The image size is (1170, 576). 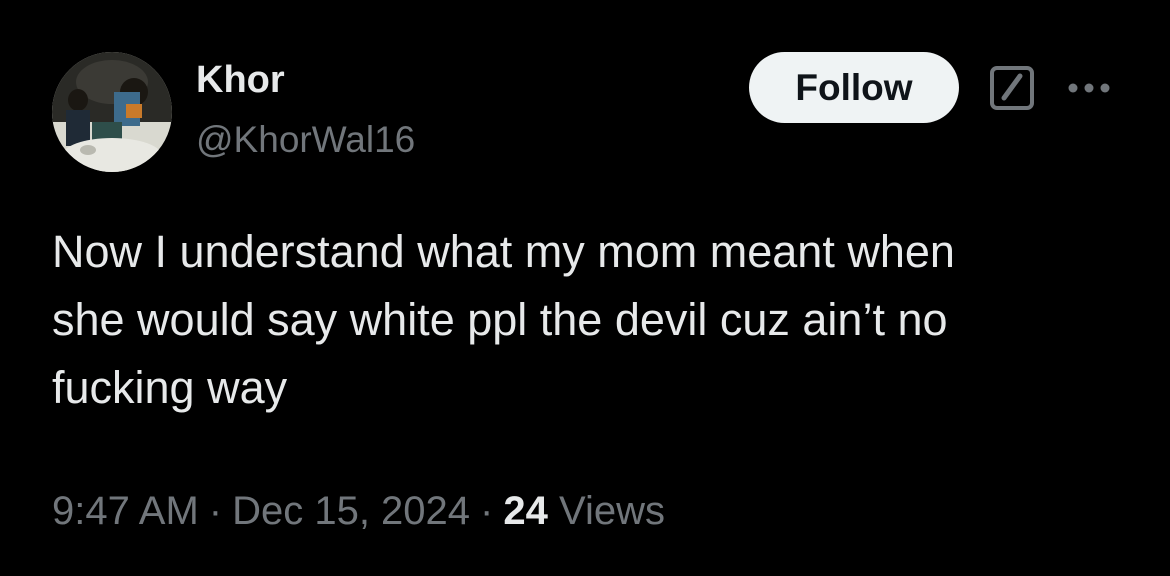 I want to click on avatar-photo, so click(x=112, y=112).